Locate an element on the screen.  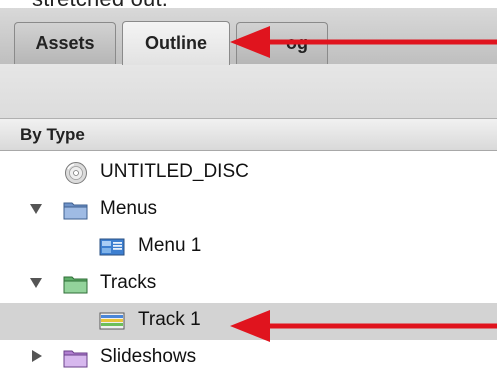
tab-outline: Outline is located at coordinates (176, 43).